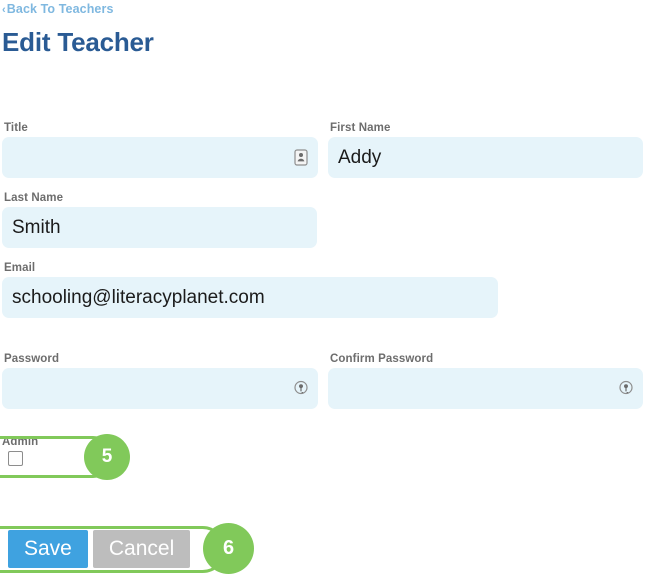 This screenshot has height=579, width=651. Describe the element at coordinates (382, 359) in the screenshot. I see `field-label-confirm-password: Confirm Password` at that location.